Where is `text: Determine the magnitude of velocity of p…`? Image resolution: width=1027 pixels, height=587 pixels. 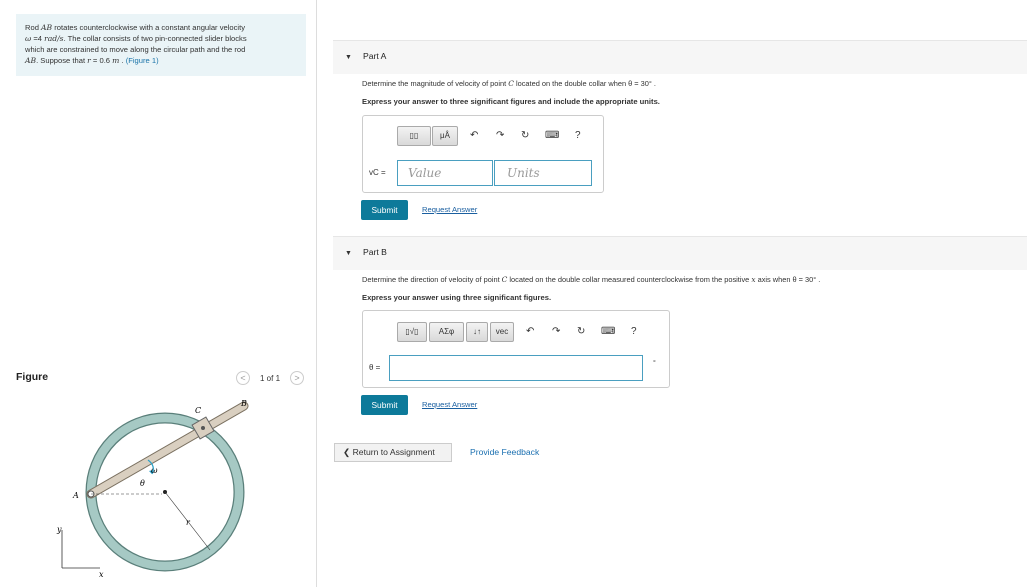 text: Determine the magnitude of velocity of p… is located at coordinates (435, 83).